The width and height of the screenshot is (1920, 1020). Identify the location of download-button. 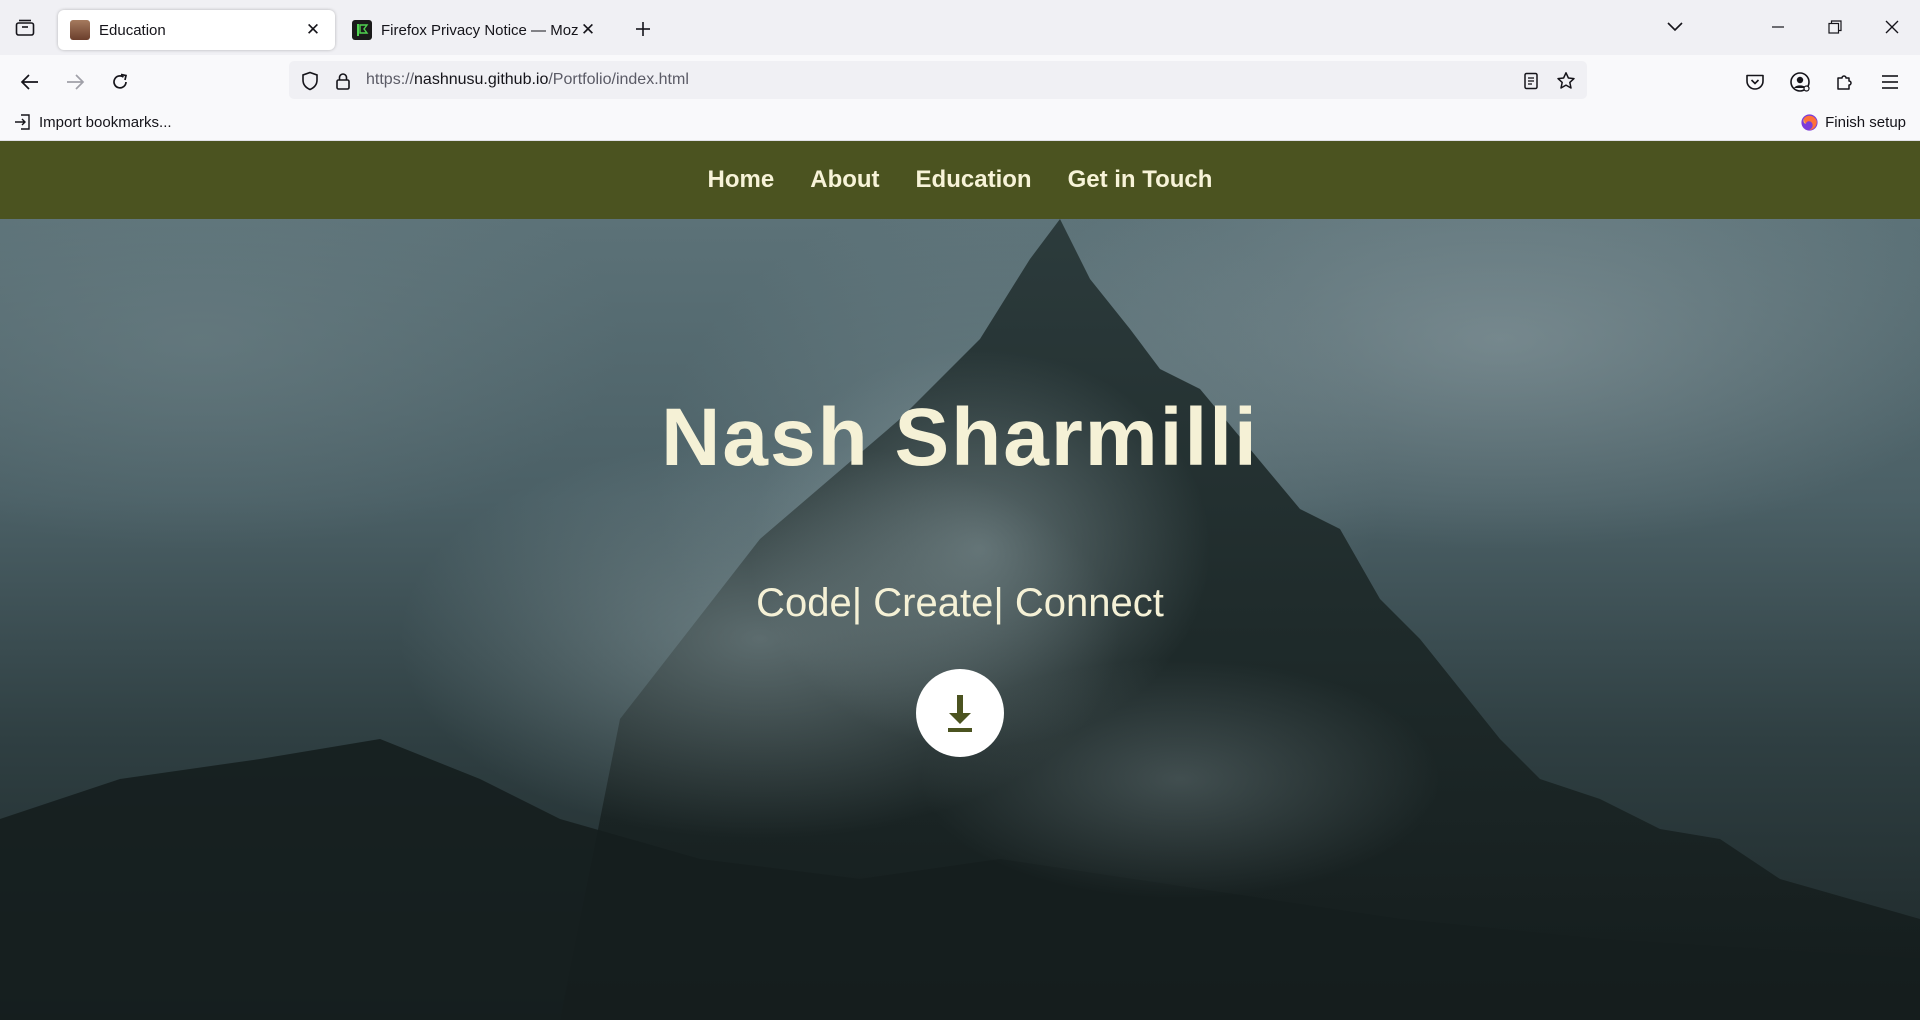
(960, 713).